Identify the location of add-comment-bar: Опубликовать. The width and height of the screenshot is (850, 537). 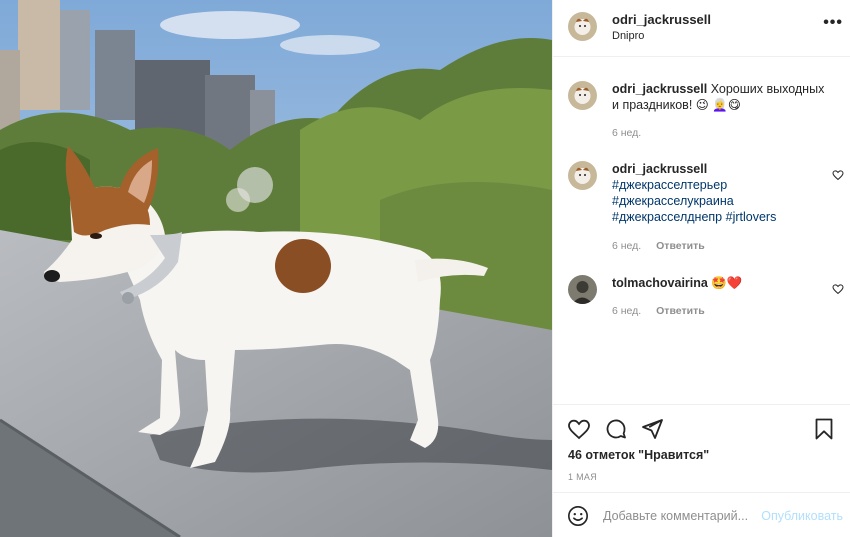
(701, 514).